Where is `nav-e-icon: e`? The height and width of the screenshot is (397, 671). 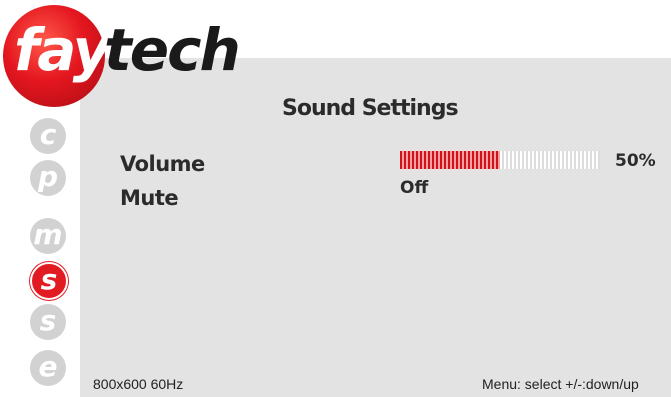
nav-e-icon: e is located at coordinates (48, 368).